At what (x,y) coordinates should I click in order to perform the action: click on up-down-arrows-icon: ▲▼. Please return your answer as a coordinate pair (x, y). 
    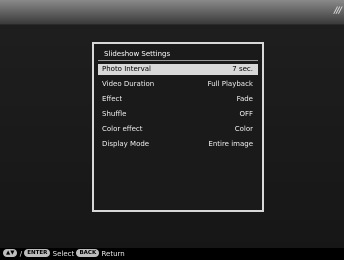
    Looking at the image, I should click on (10, 253).